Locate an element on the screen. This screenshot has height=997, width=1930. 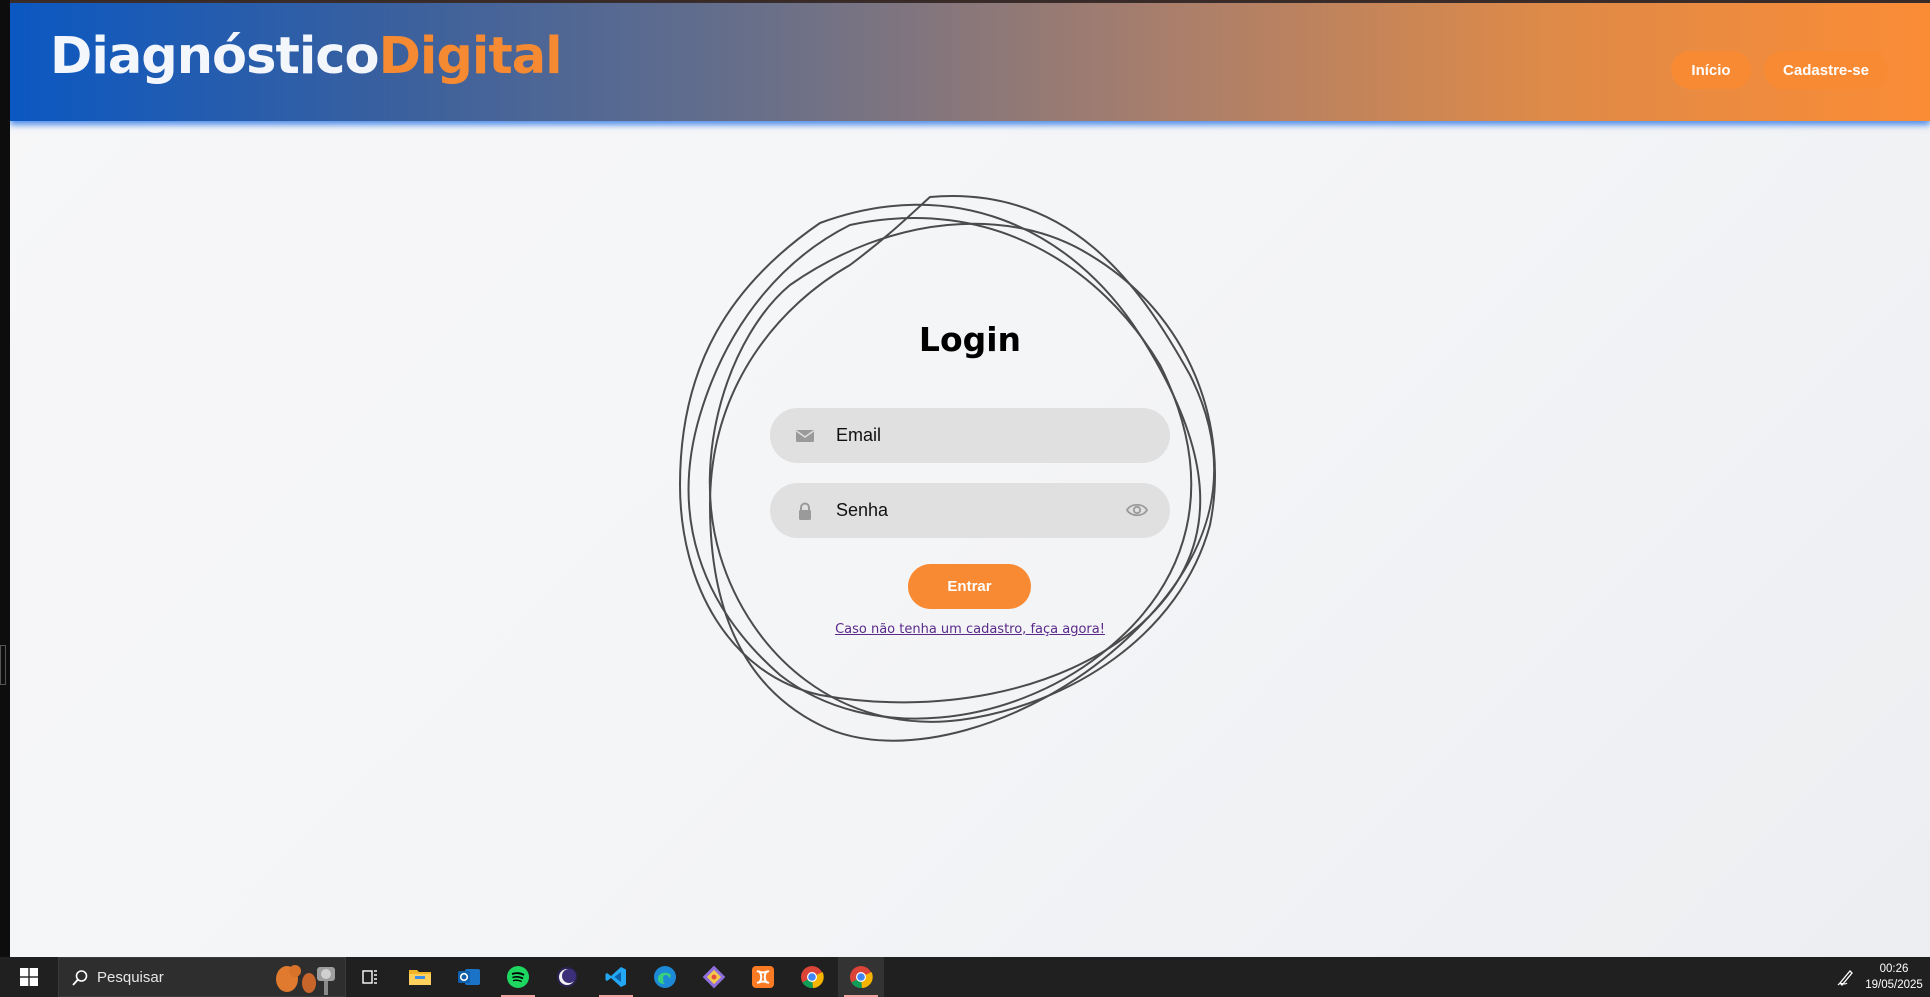
clock-date: 19/05/2025 is located at coordinates (1894, 985).